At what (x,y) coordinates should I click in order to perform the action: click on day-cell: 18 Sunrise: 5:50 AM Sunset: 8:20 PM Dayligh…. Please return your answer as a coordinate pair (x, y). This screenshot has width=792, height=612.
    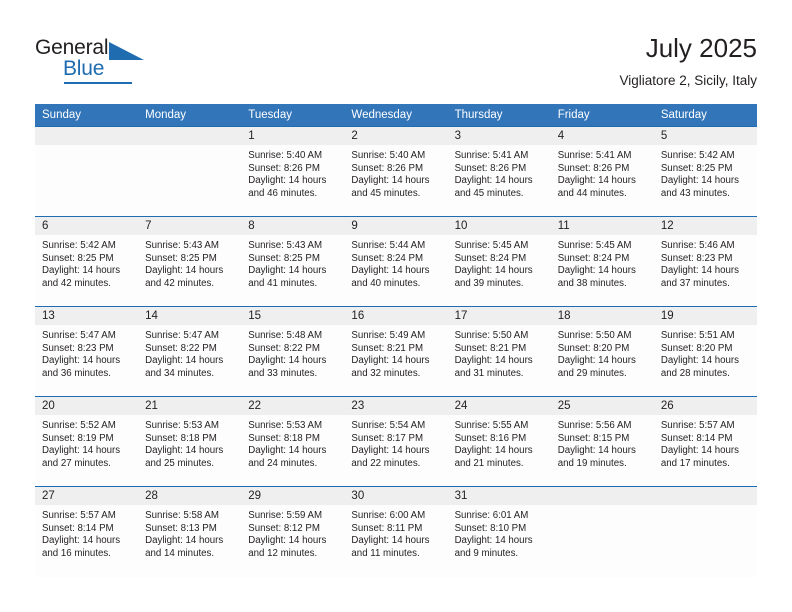
    Looking at the image, I should click on (602, 351).